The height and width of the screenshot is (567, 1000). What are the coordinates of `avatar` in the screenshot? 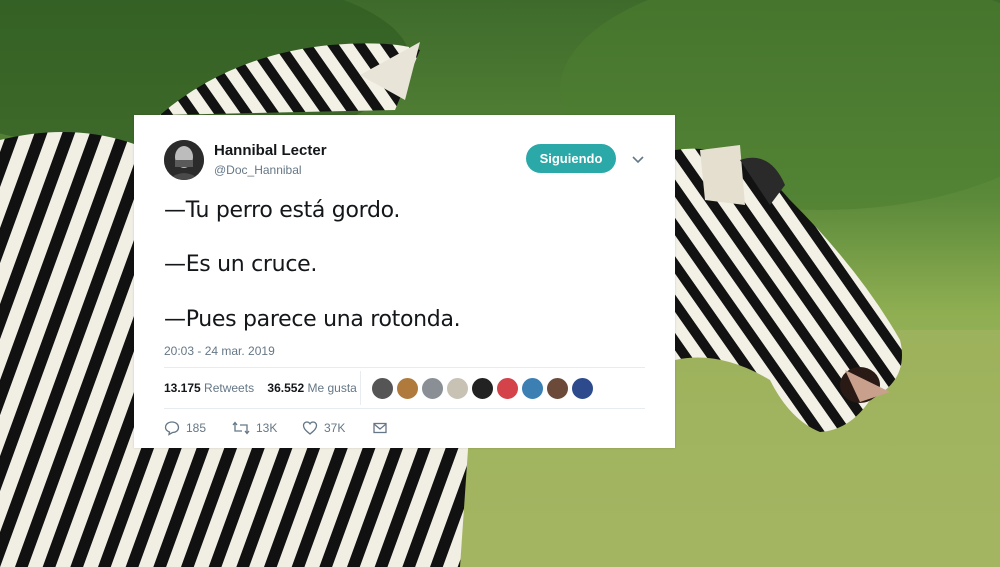 It's located at (184, 160).